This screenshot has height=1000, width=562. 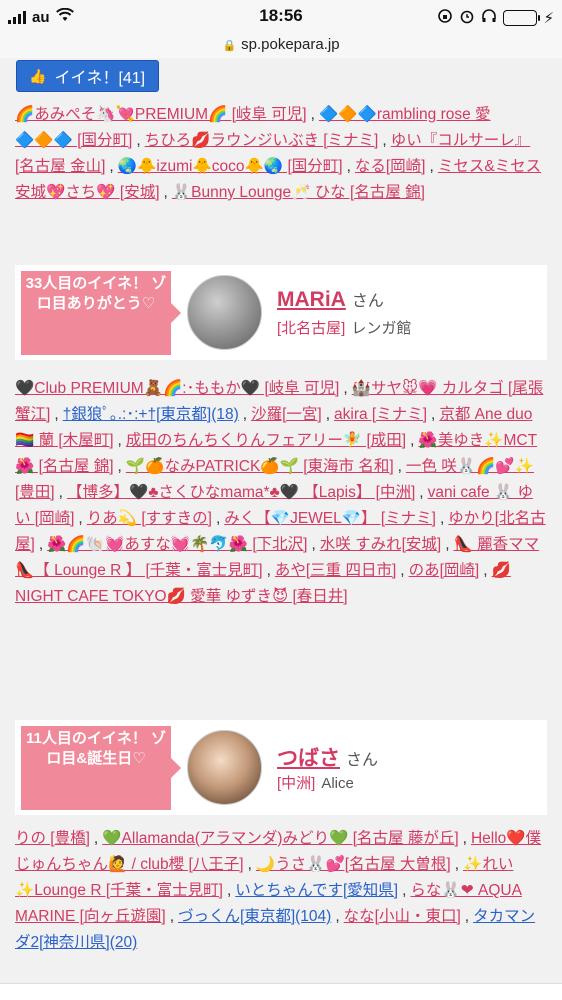 What do you see at coordinates (316, 890) in the screenshot?
I see `liker-link: いとちゃんです[愛知県]` at bounding box center [316, 890].